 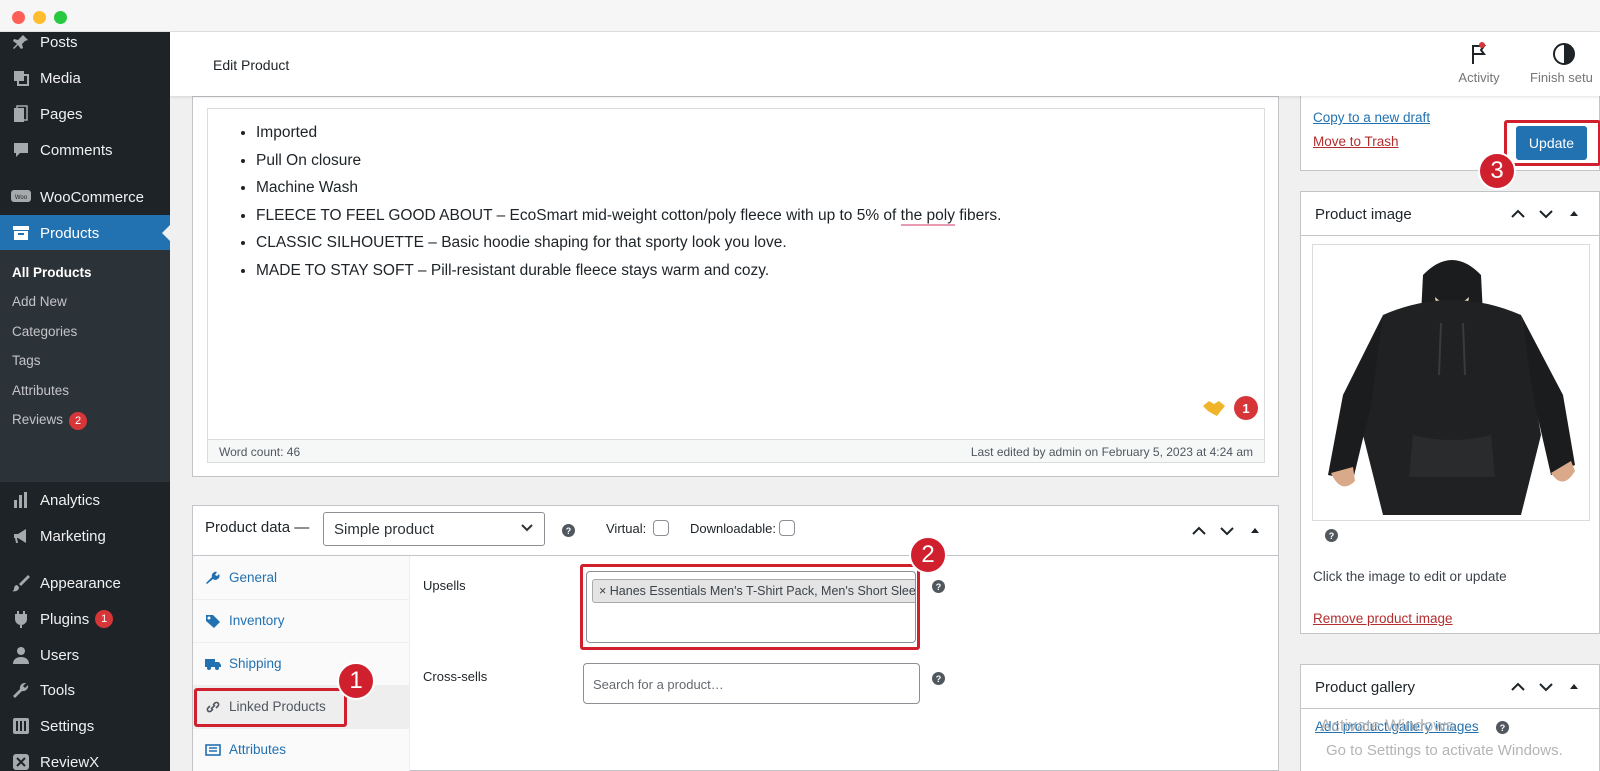 I want to click on submenu-attributes: Attributes, so click(x=40, y=390).